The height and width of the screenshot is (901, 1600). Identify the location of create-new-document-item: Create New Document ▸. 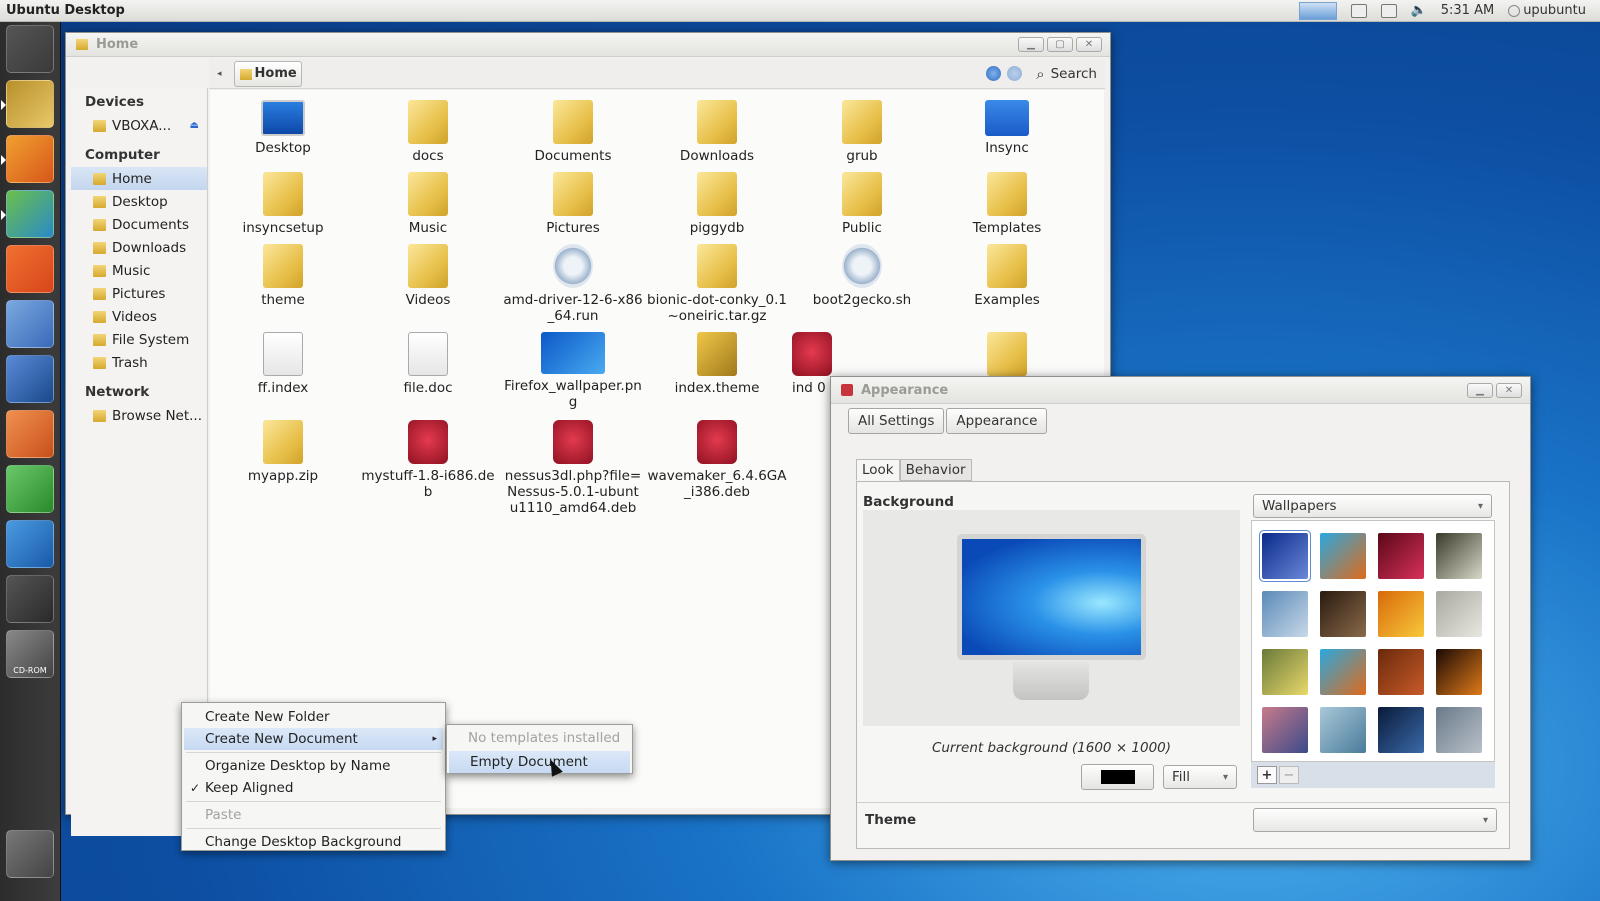
(313, 739).